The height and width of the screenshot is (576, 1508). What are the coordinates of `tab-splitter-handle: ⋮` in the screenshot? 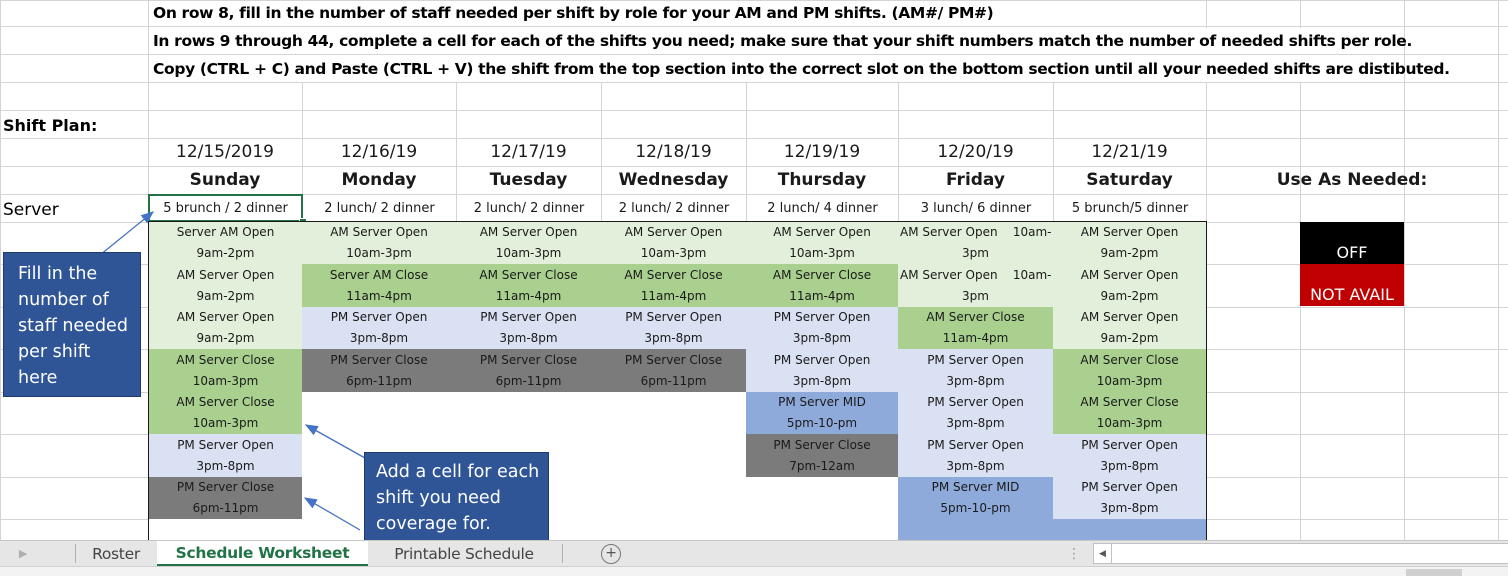 It's located at (1074, 553).